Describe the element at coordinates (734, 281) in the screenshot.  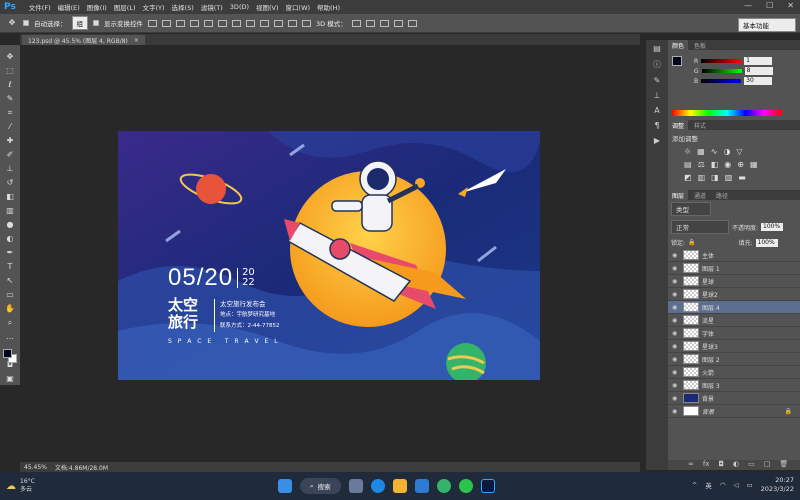
I see `layer-row: ◉ 星球` at that location.